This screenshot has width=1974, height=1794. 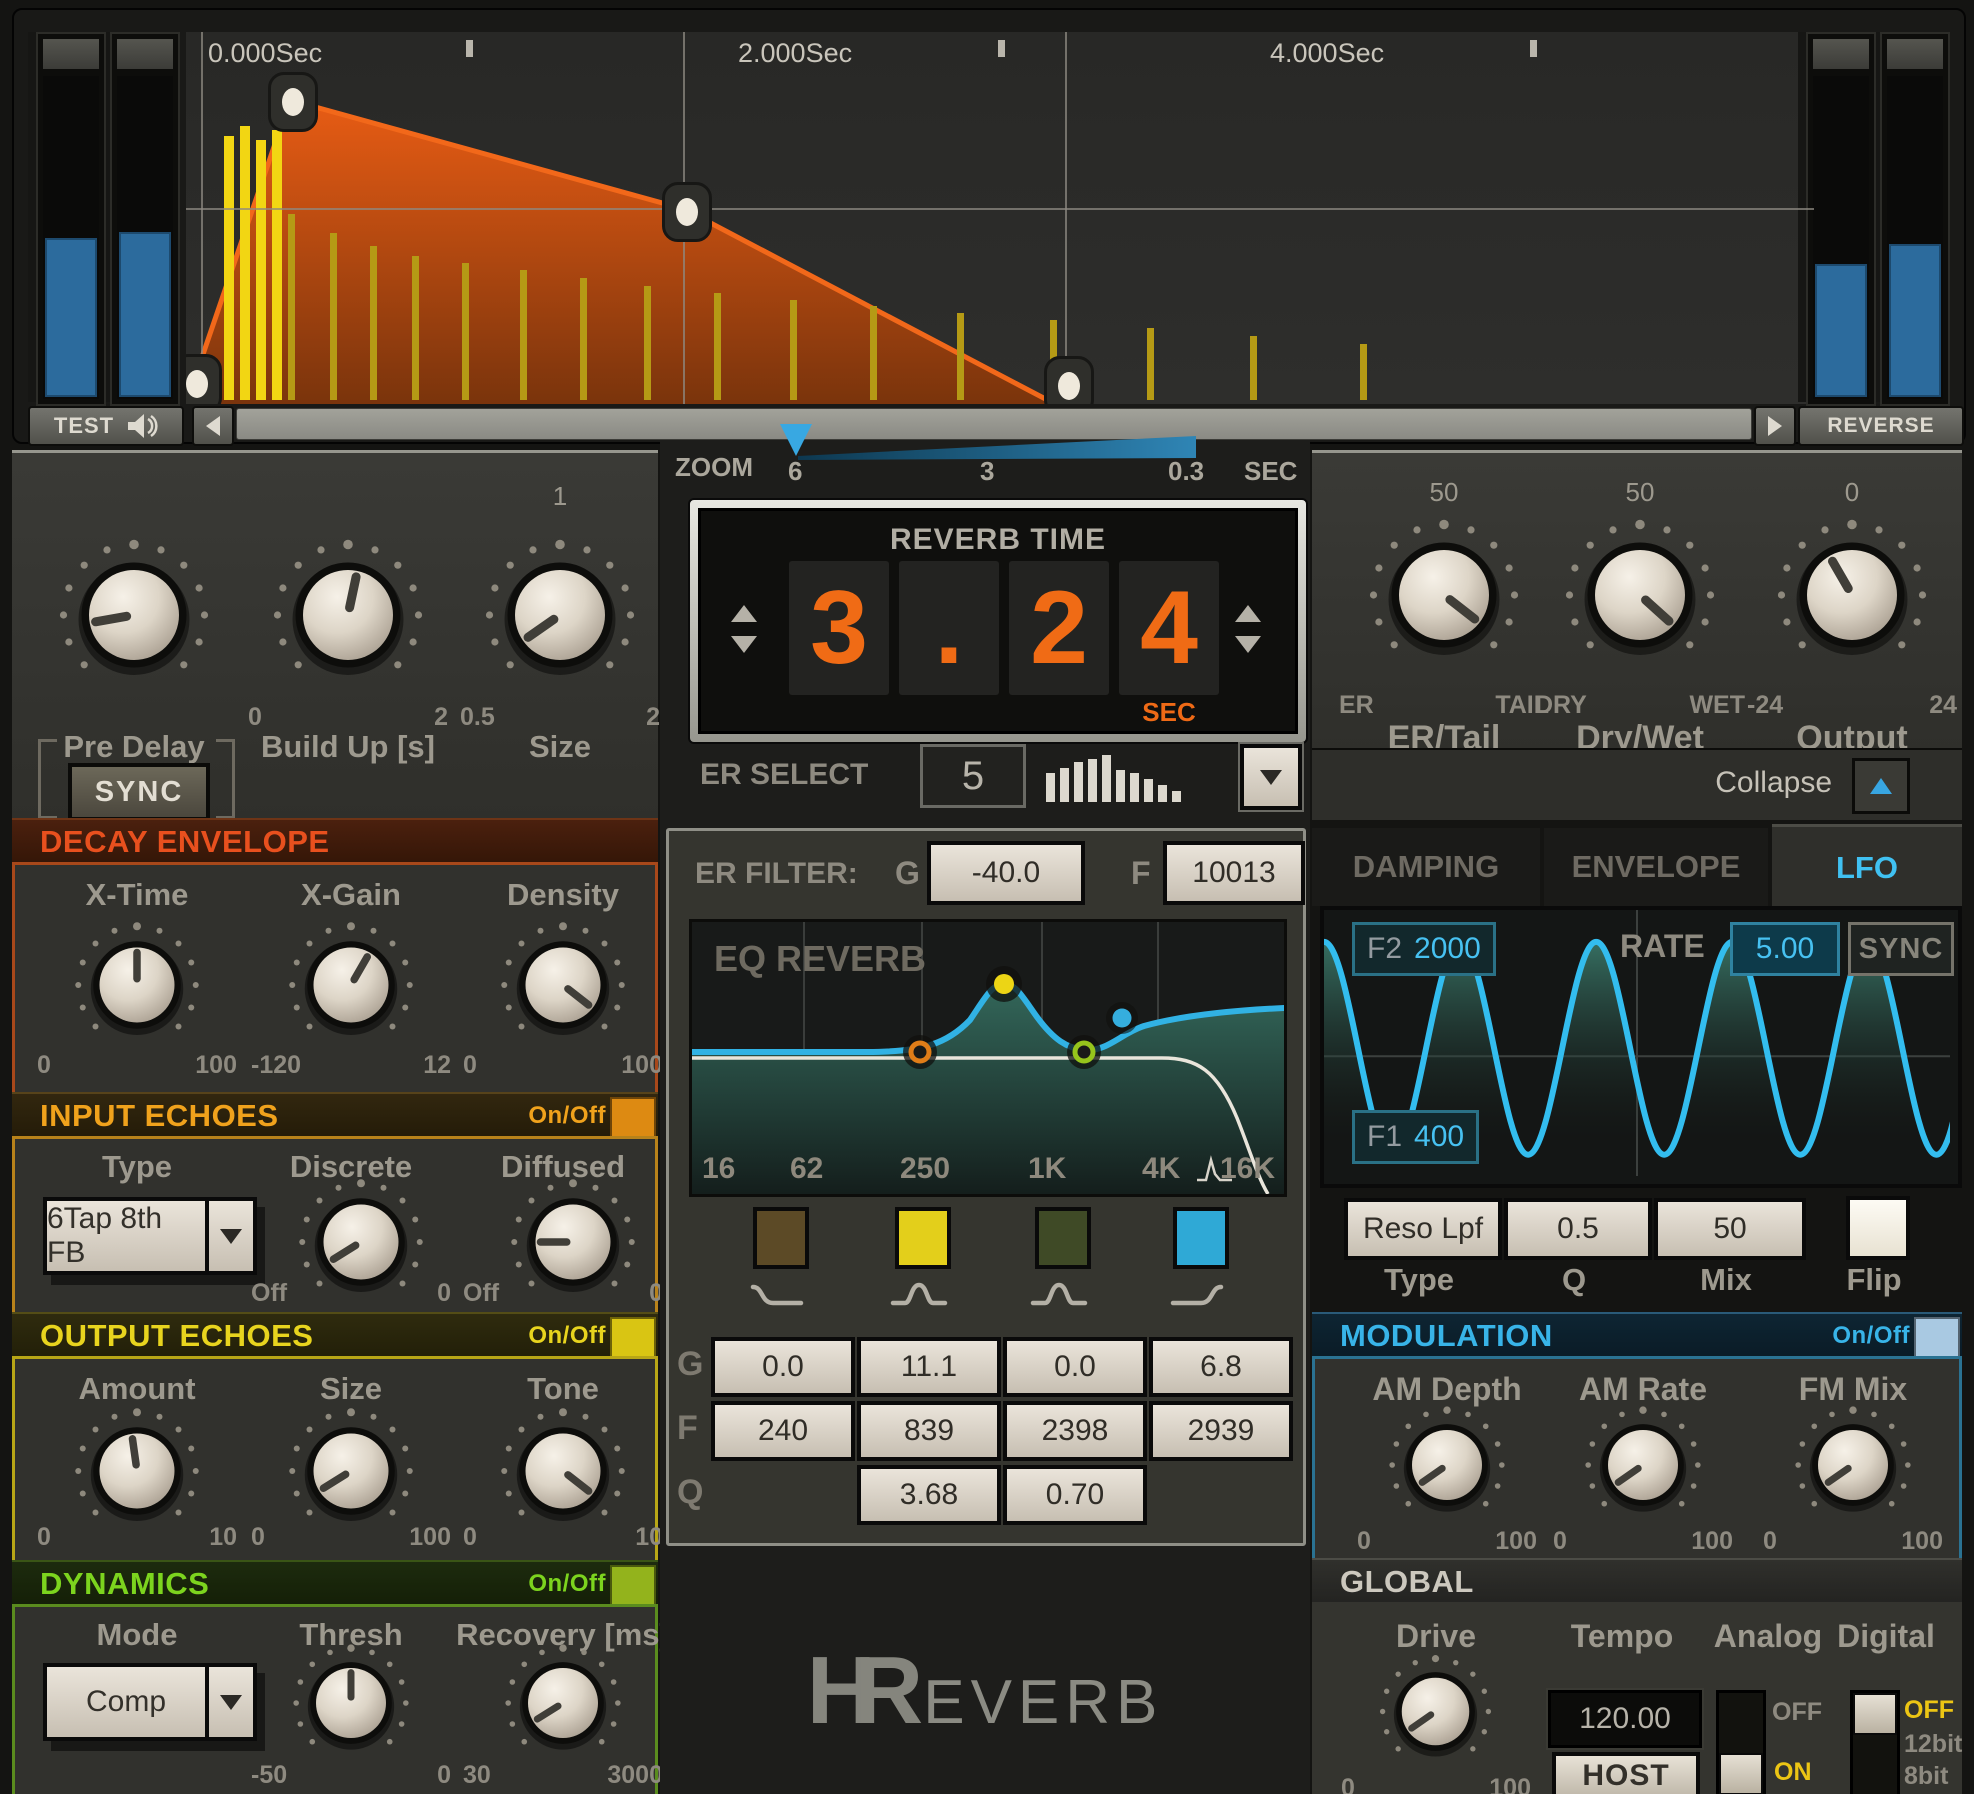 What do you see at coordinates (1444, 492) in the screenshot?
I see `ertail-value: 50` at bounding box center [1444, 492].